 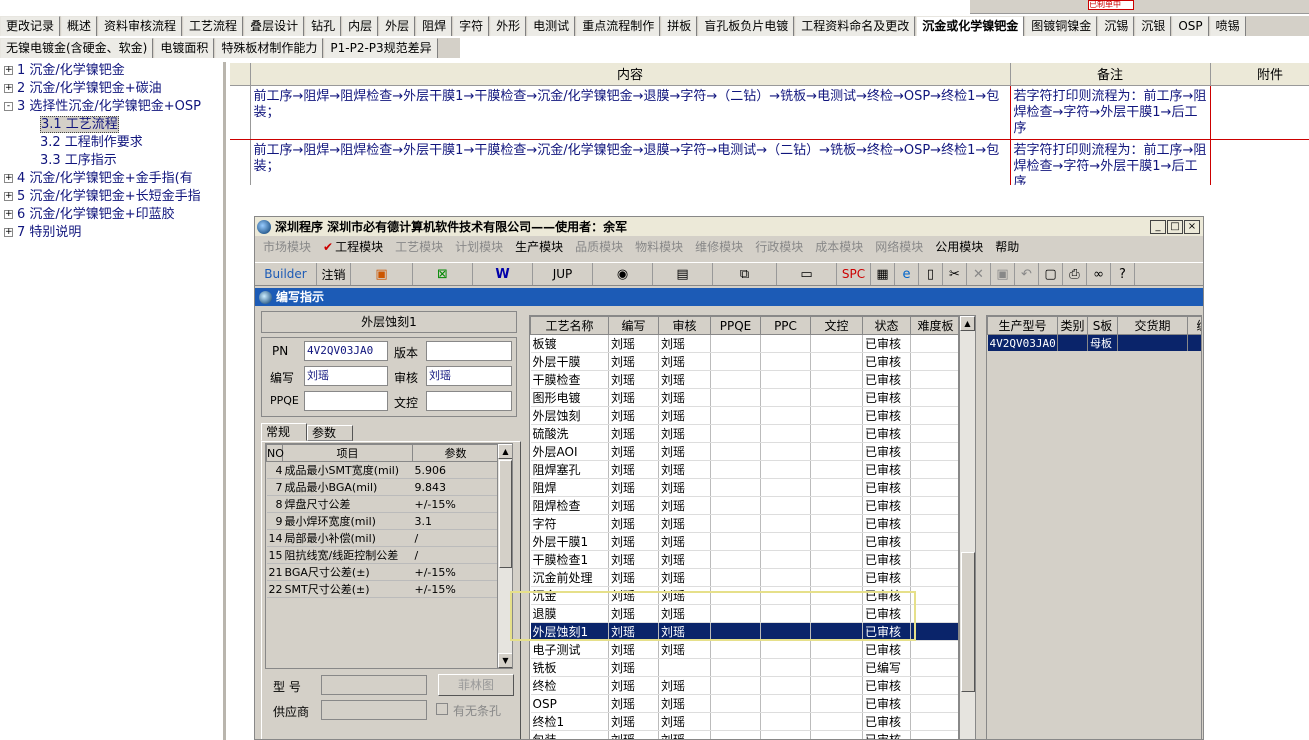 What do you see at coordinates (836, 325) in the screenshot?
I see `process-col-header: 文控` at bounding box center [836, 325].